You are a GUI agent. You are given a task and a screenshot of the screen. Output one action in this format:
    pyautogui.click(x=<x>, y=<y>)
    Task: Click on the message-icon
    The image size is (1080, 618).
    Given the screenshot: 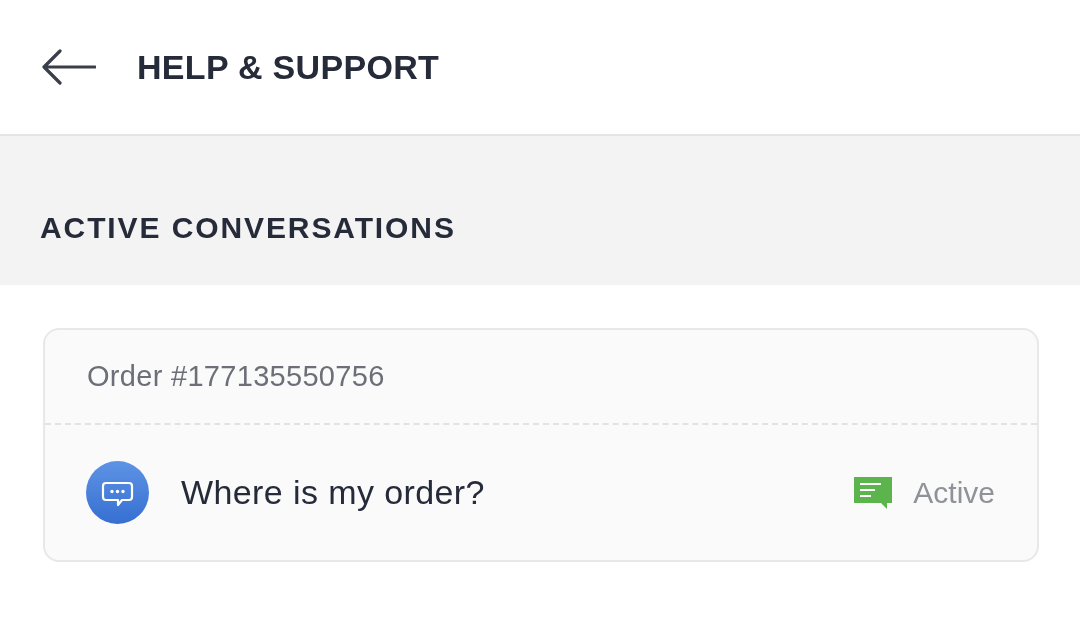 What is the action you would take?
    pyautogui.click(x=873, y=492)
    